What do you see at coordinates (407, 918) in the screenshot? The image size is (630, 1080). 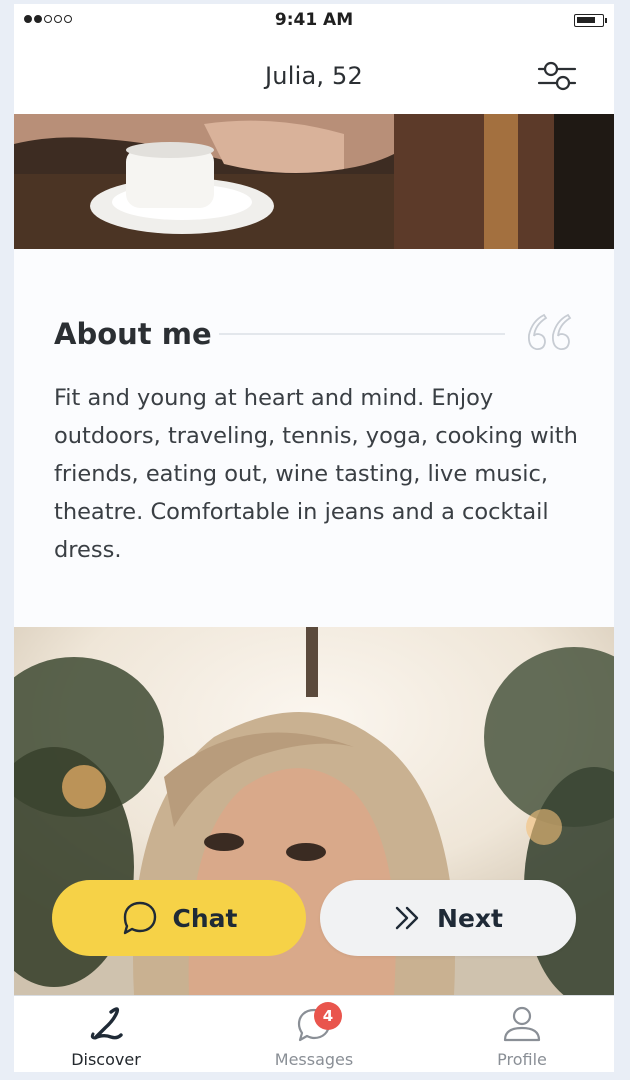 I see `double-chevron-right-icon` at bounding box center [407, 918].